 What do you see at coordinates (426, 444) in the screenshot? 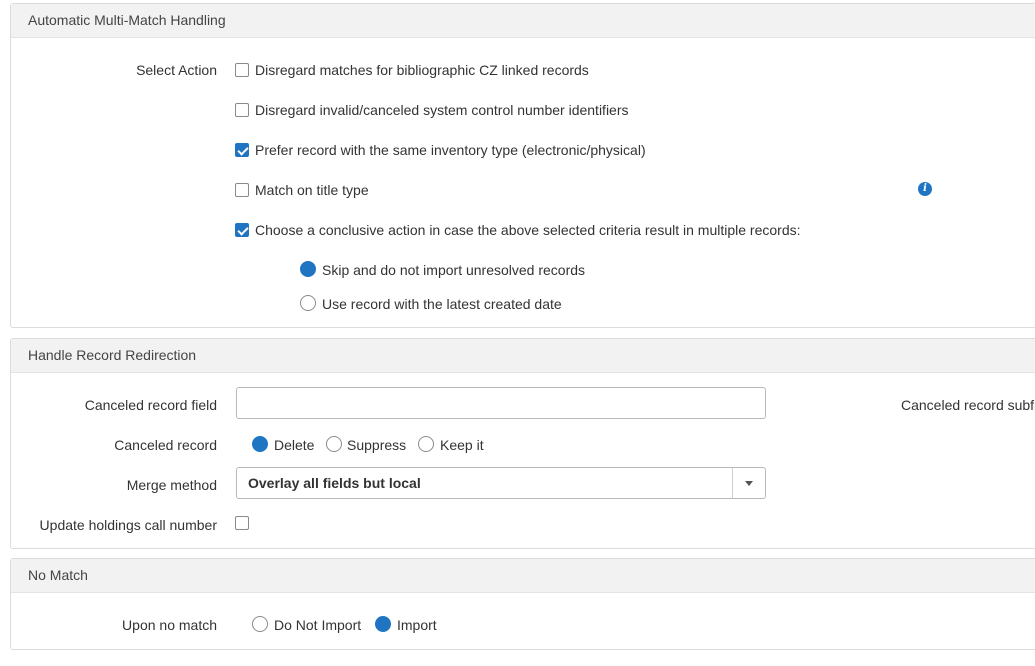
I see `canceled-record-keep-radio` at bounding box center [426, 444].